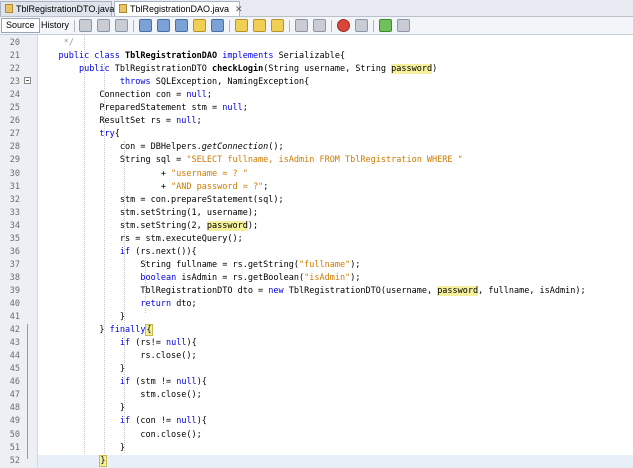  What do you see at coordinates (312, 56) in the screenshot?
I see `code-token: Serializable{` at bounding box center [312, 56].